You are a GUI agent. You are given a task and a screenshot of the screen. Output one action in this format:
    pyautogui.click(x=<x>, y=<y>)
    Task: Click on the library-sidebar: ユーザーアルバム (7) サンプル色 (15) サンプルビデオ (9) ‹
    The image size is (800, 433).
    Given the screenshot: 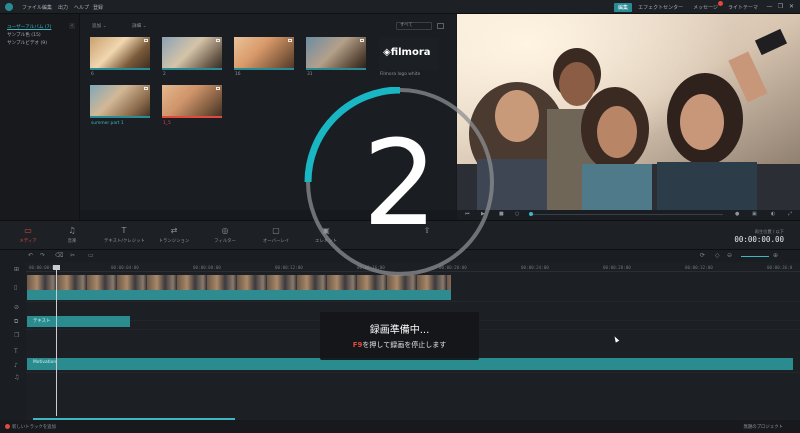 What is the action you would take?
    pyautogui.click(x=40, y=119)
    